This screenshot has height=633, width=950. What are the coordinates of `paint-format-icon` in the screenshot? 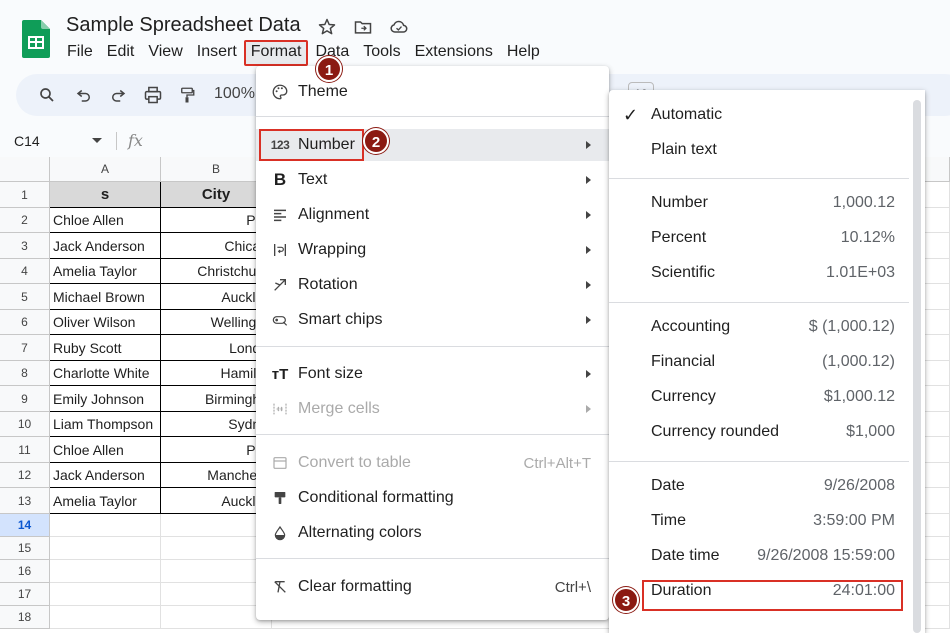 It's located at (187, 95).